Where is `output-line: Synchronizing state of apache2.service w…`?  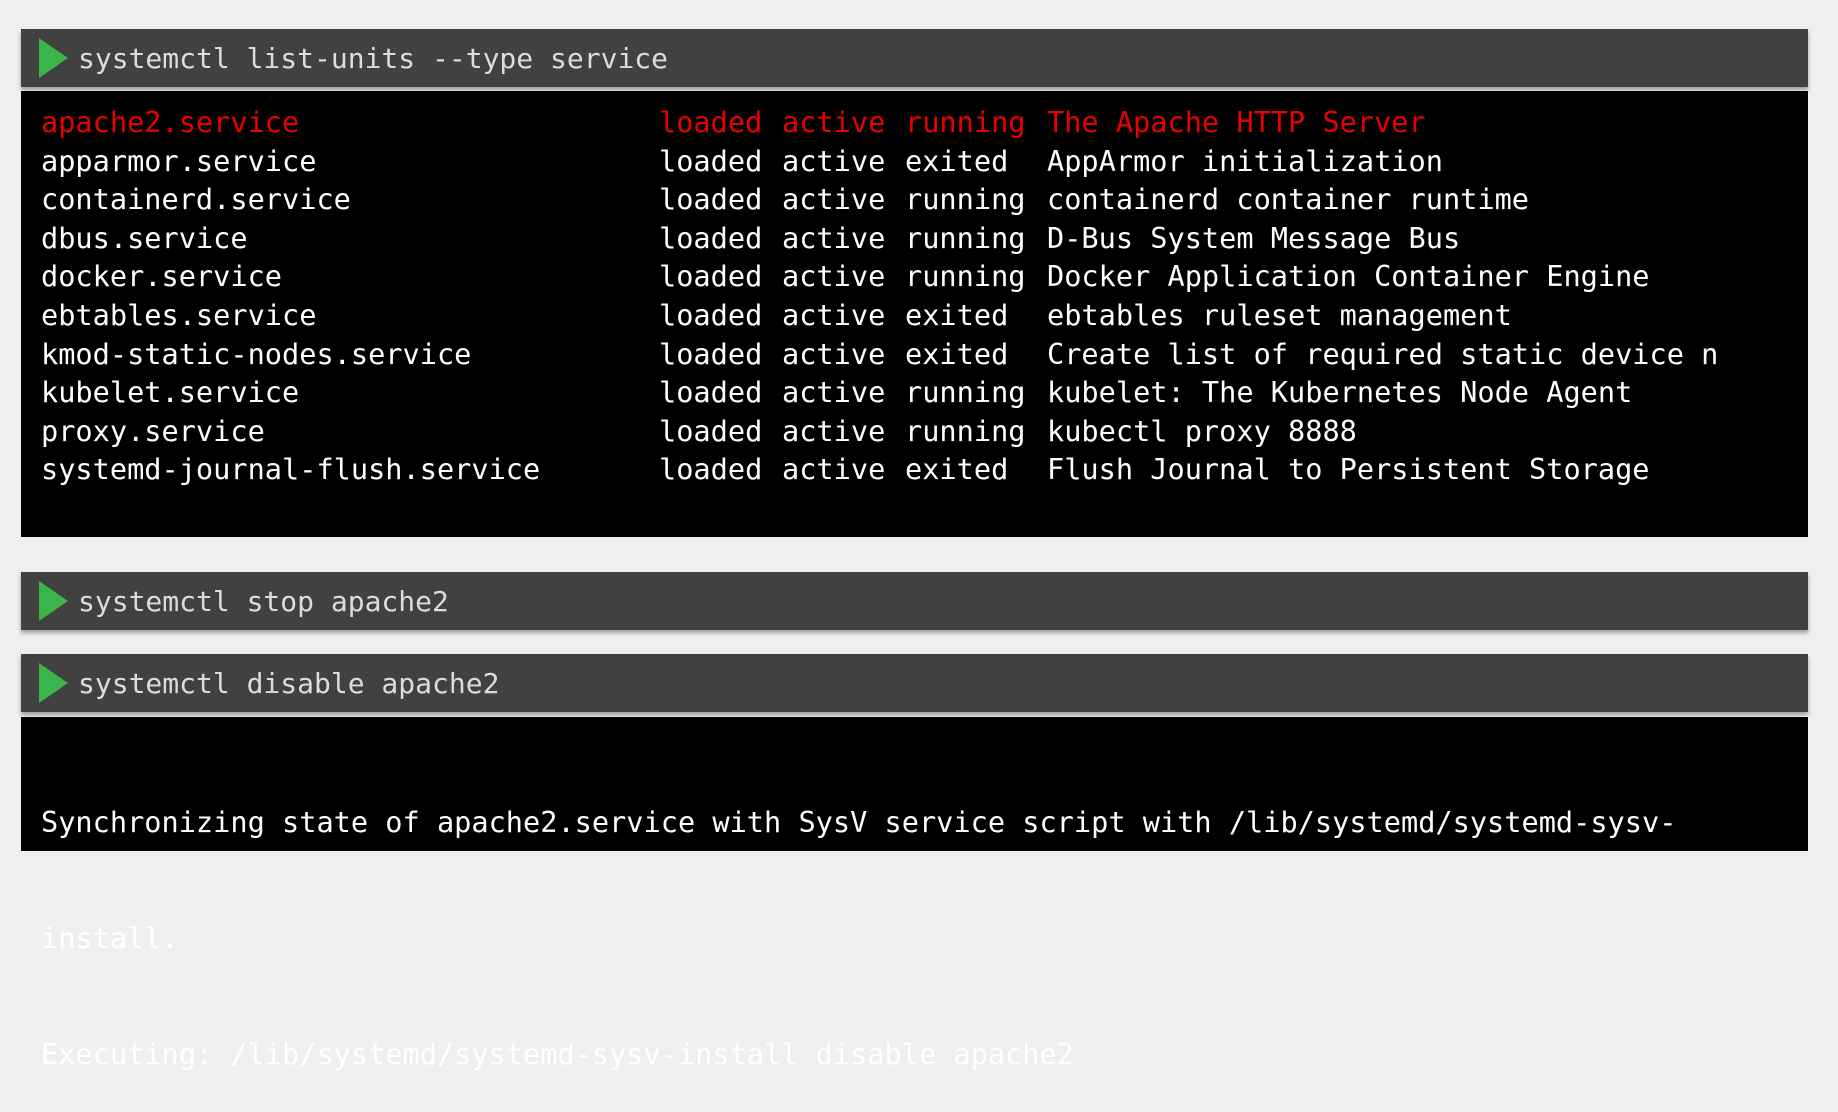 output-line: Synchronizing state of apache2.service w… is located at coordinates (859, 822).